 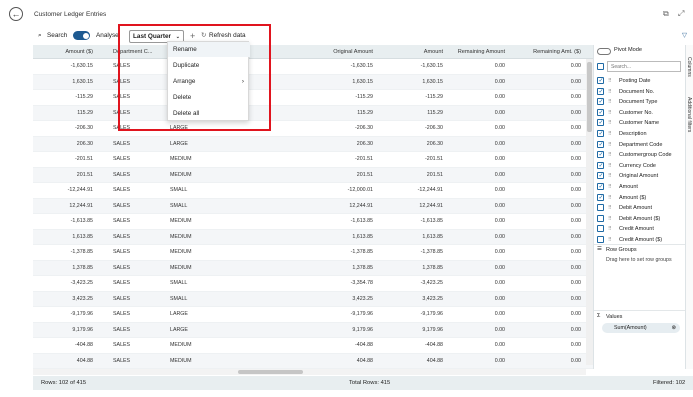 What do you see at coordinates (640, 123) in the screenshot?
I see `column-list-item: ⠿ Customer Name` at bounding box center [640, 123].